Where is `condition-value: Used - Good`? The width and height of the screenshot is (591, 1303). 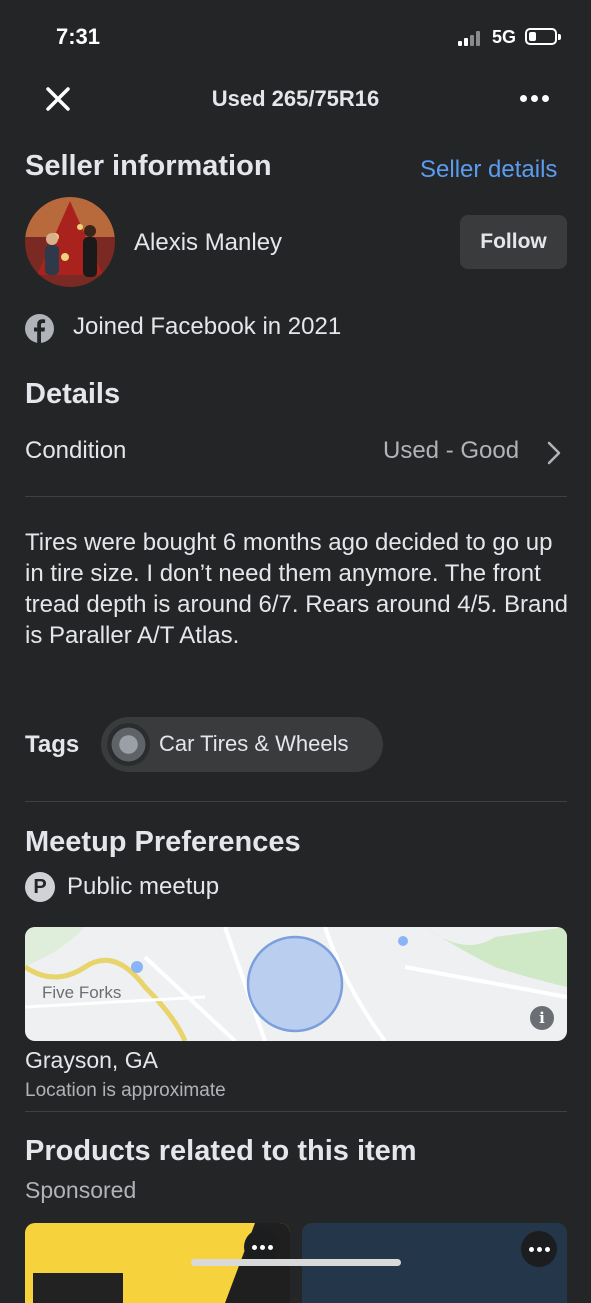 condition-value: Used - Good is located at coordinates (451, 451).